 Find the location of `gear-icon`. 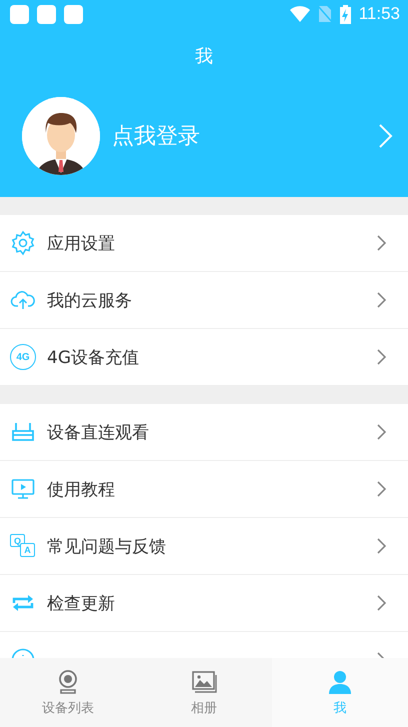

gear-icon is located at coordinates (23, 243).